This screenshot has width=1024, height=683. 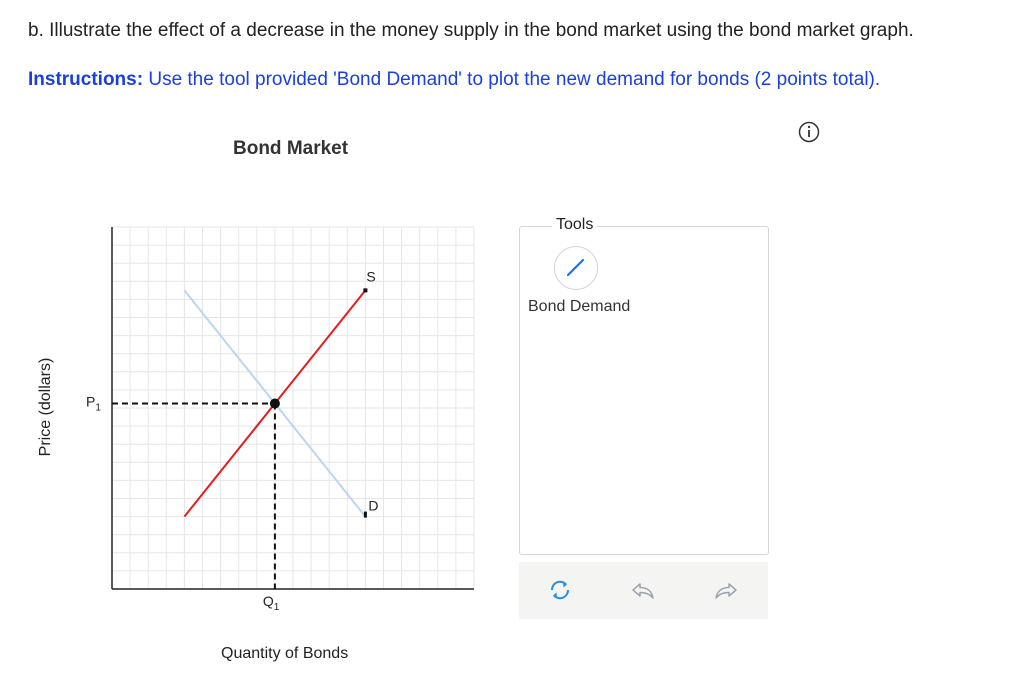 What do you see at coordinates (560, 590) in the screenshot?
I see `reset-icon` at bounding box center [560, 590].